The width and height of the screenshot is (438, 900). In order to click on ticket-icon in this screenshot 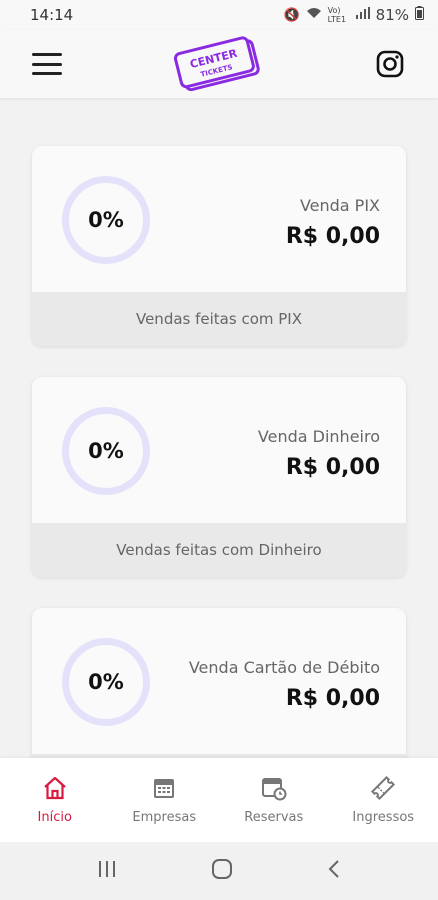, I will do `click(383, 788)`.